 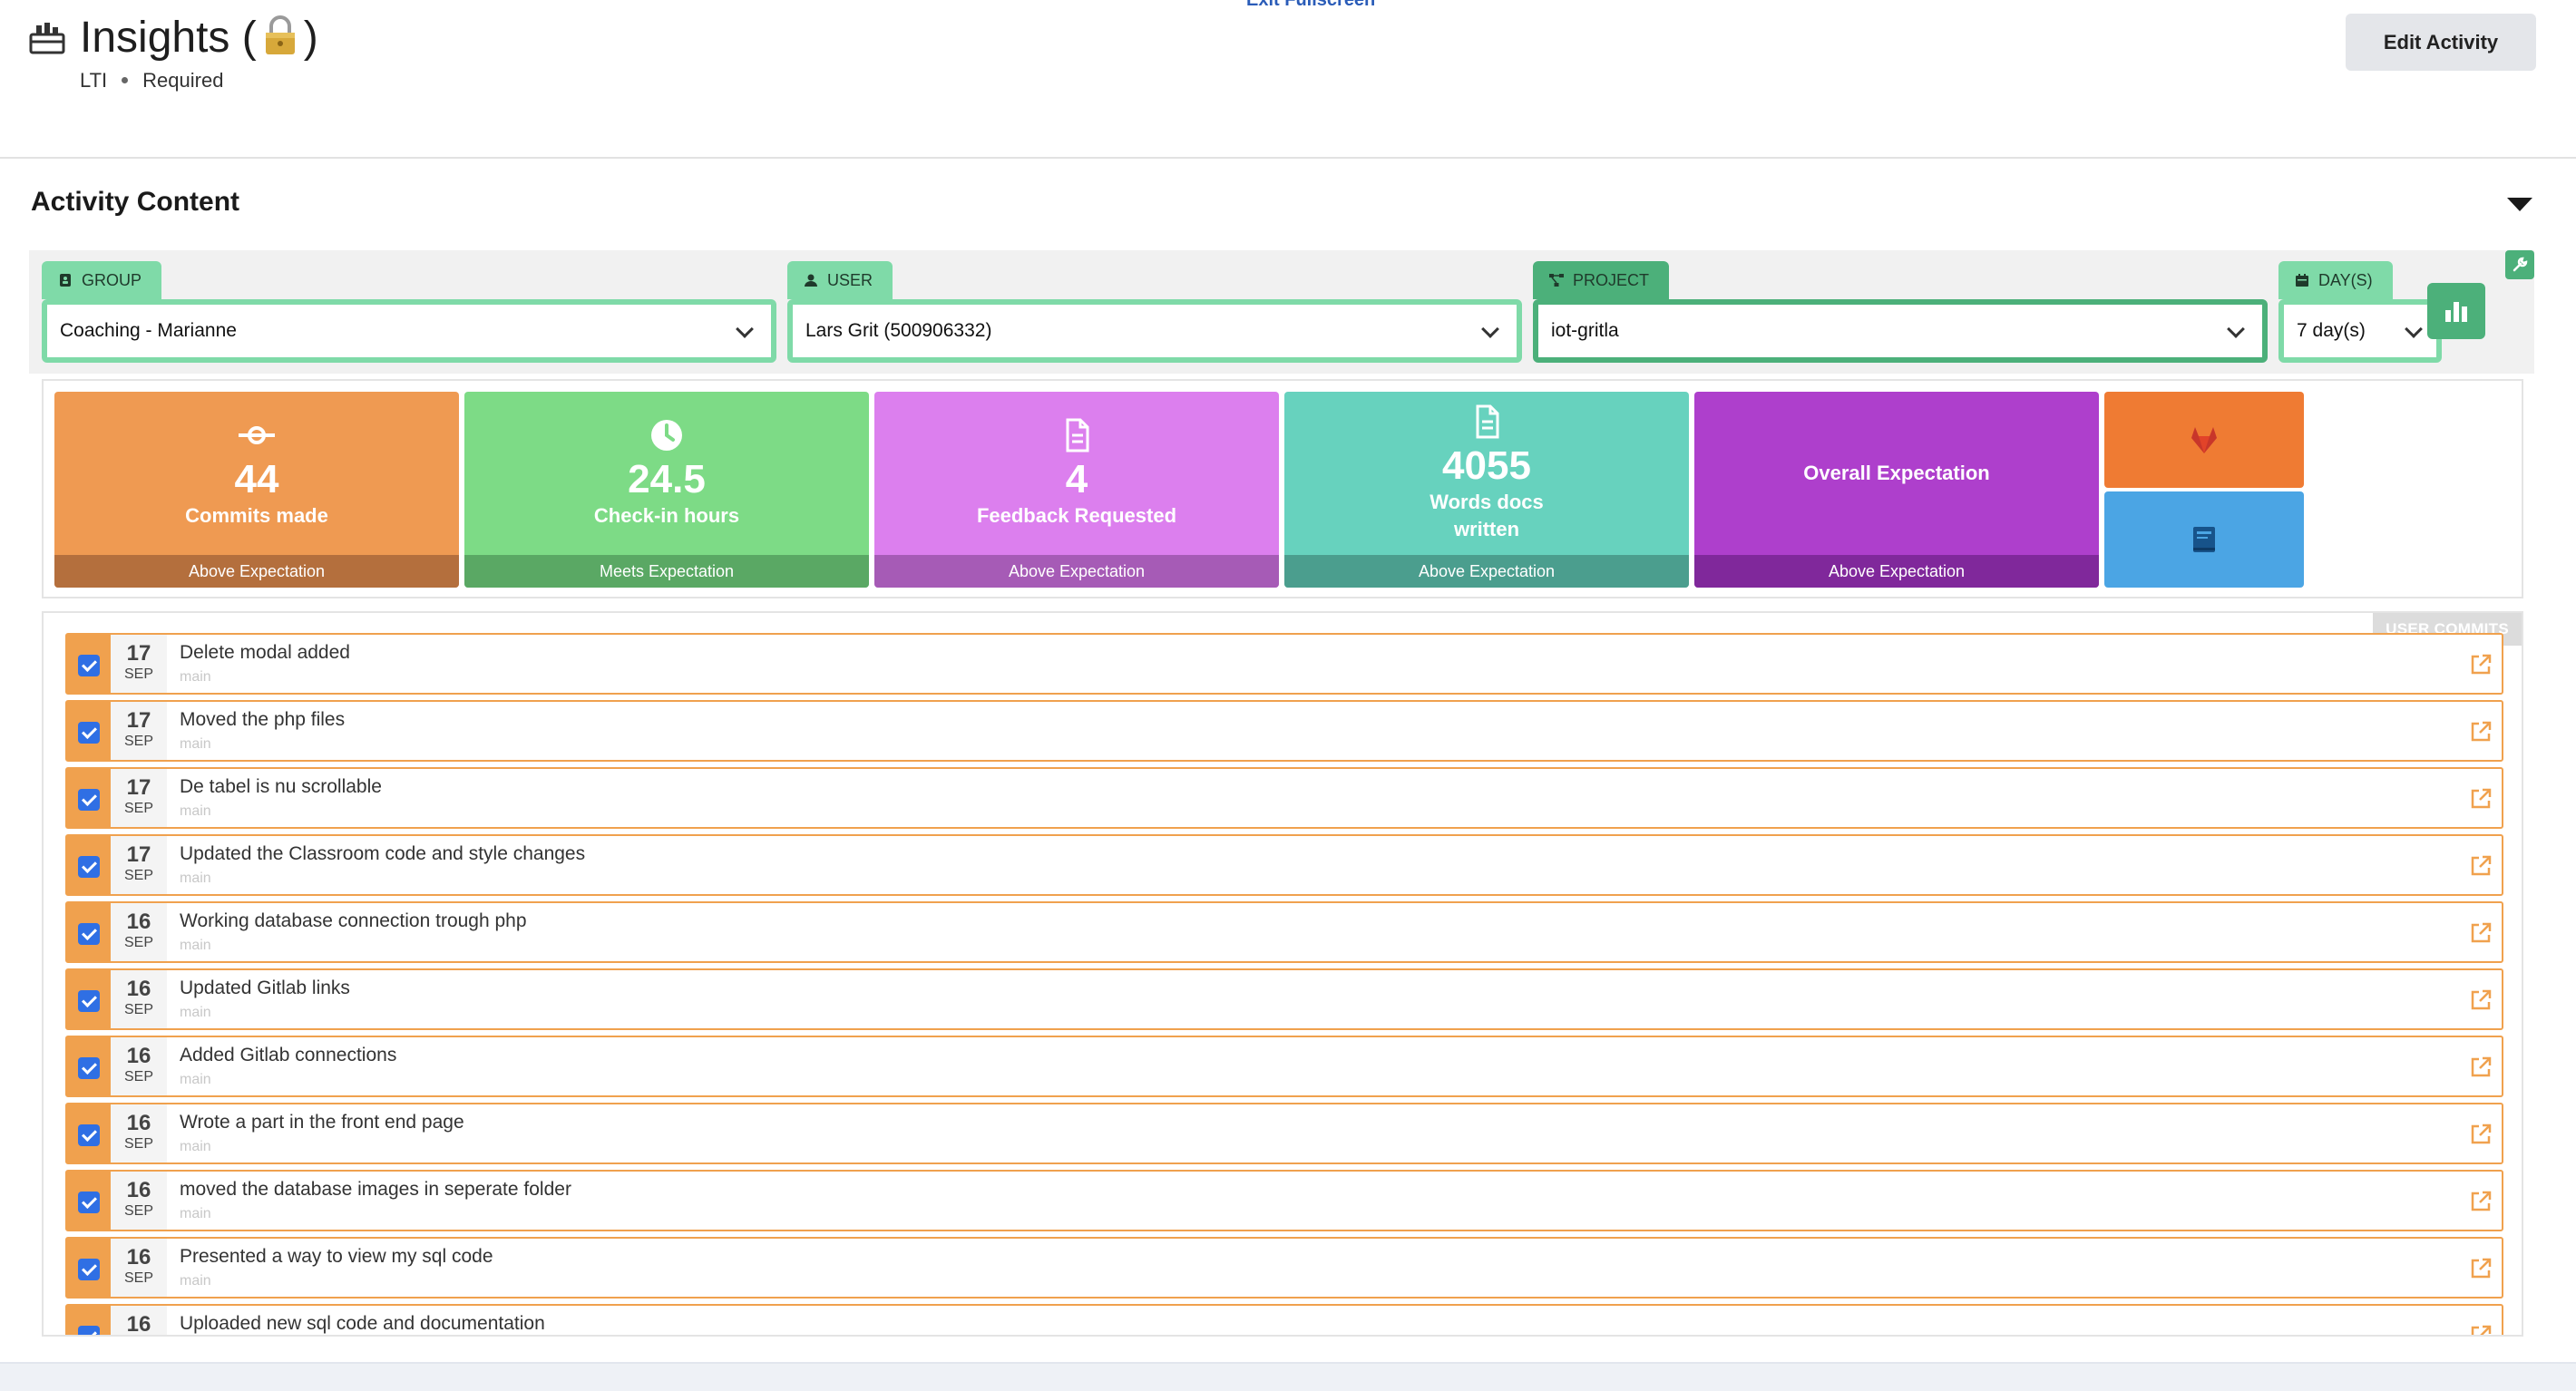 What do you see at coordinates (1284, 664) in the screenshot?
I see `commit-row: 17 SEP Delete modal added main` at bounding box center [1284, 664].